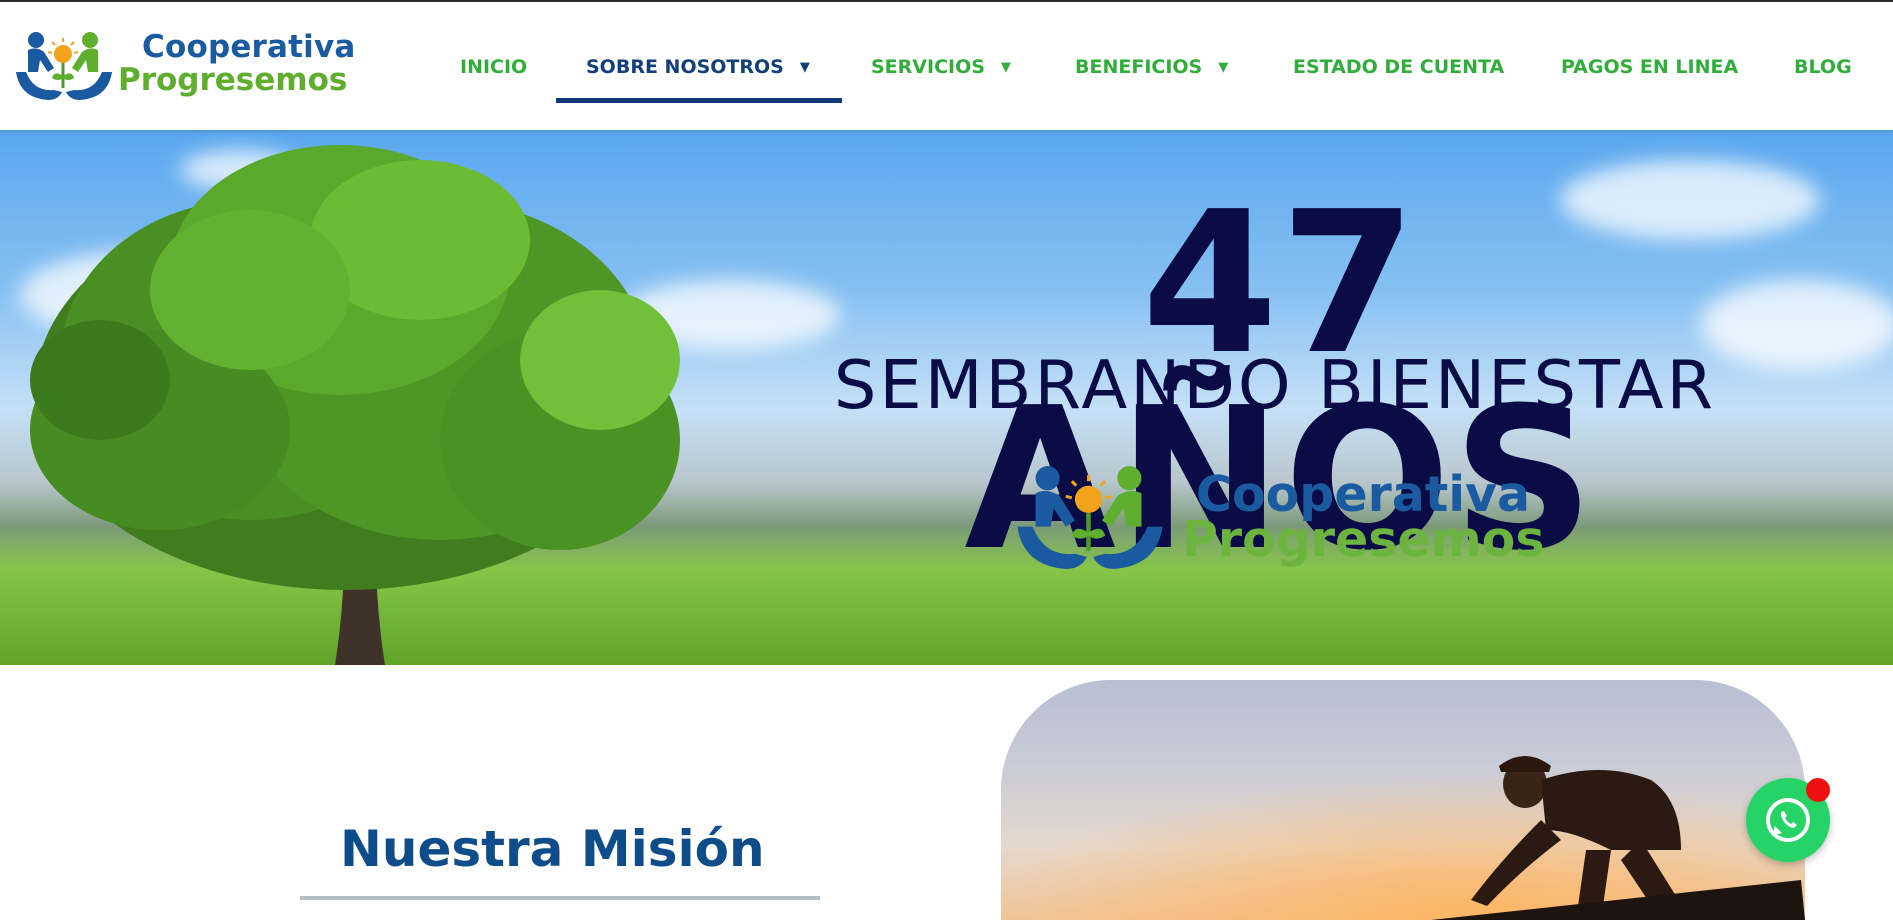 The height and width of the screenshot is (920, 1893). I want to click on notification-badge, so click(1818, 790).